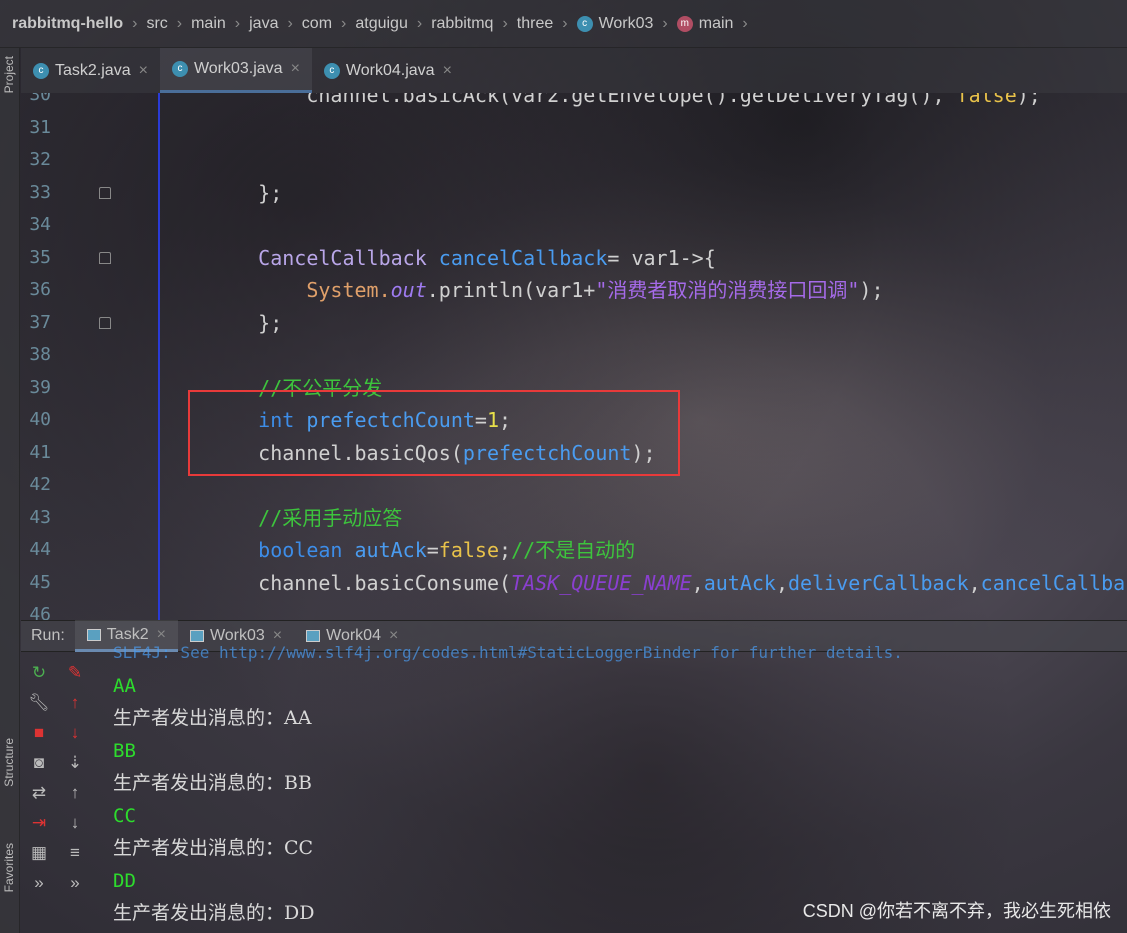 This screenshot has height=933, width=1127. I want to click on console-icon, so click(93, 634).